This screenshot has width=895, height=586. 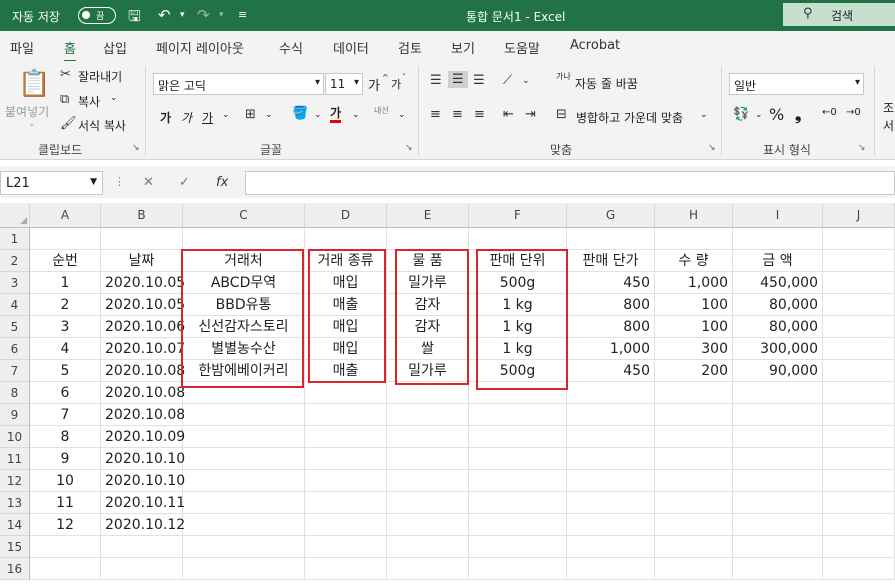 What do you see at coordinates (244, 437) in the screenshot?
I see `cell-c10` at bounding box center [244, 437].